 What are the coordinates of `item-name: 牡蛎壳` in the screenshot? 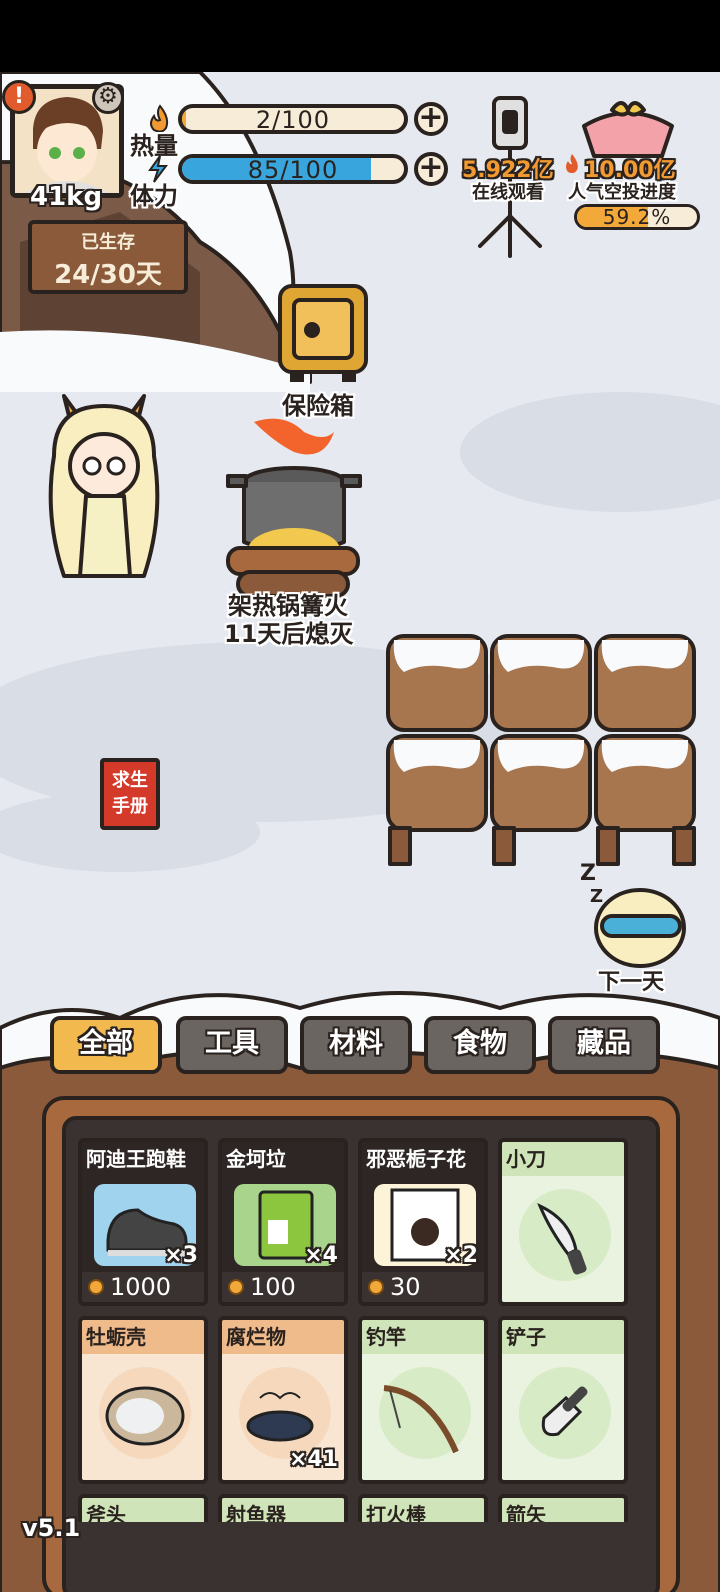 It's located at (143, 1337).